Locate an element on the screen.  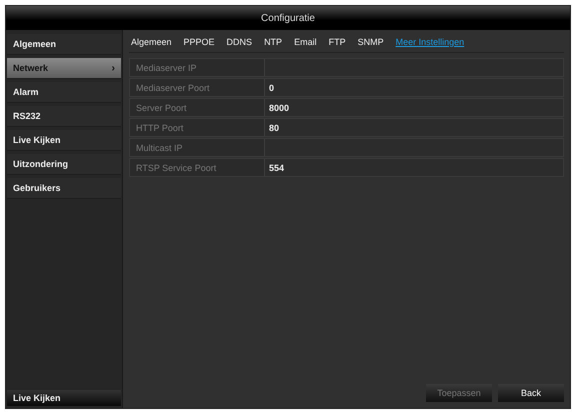
tab: NTP is located at coordinates (273, 42).